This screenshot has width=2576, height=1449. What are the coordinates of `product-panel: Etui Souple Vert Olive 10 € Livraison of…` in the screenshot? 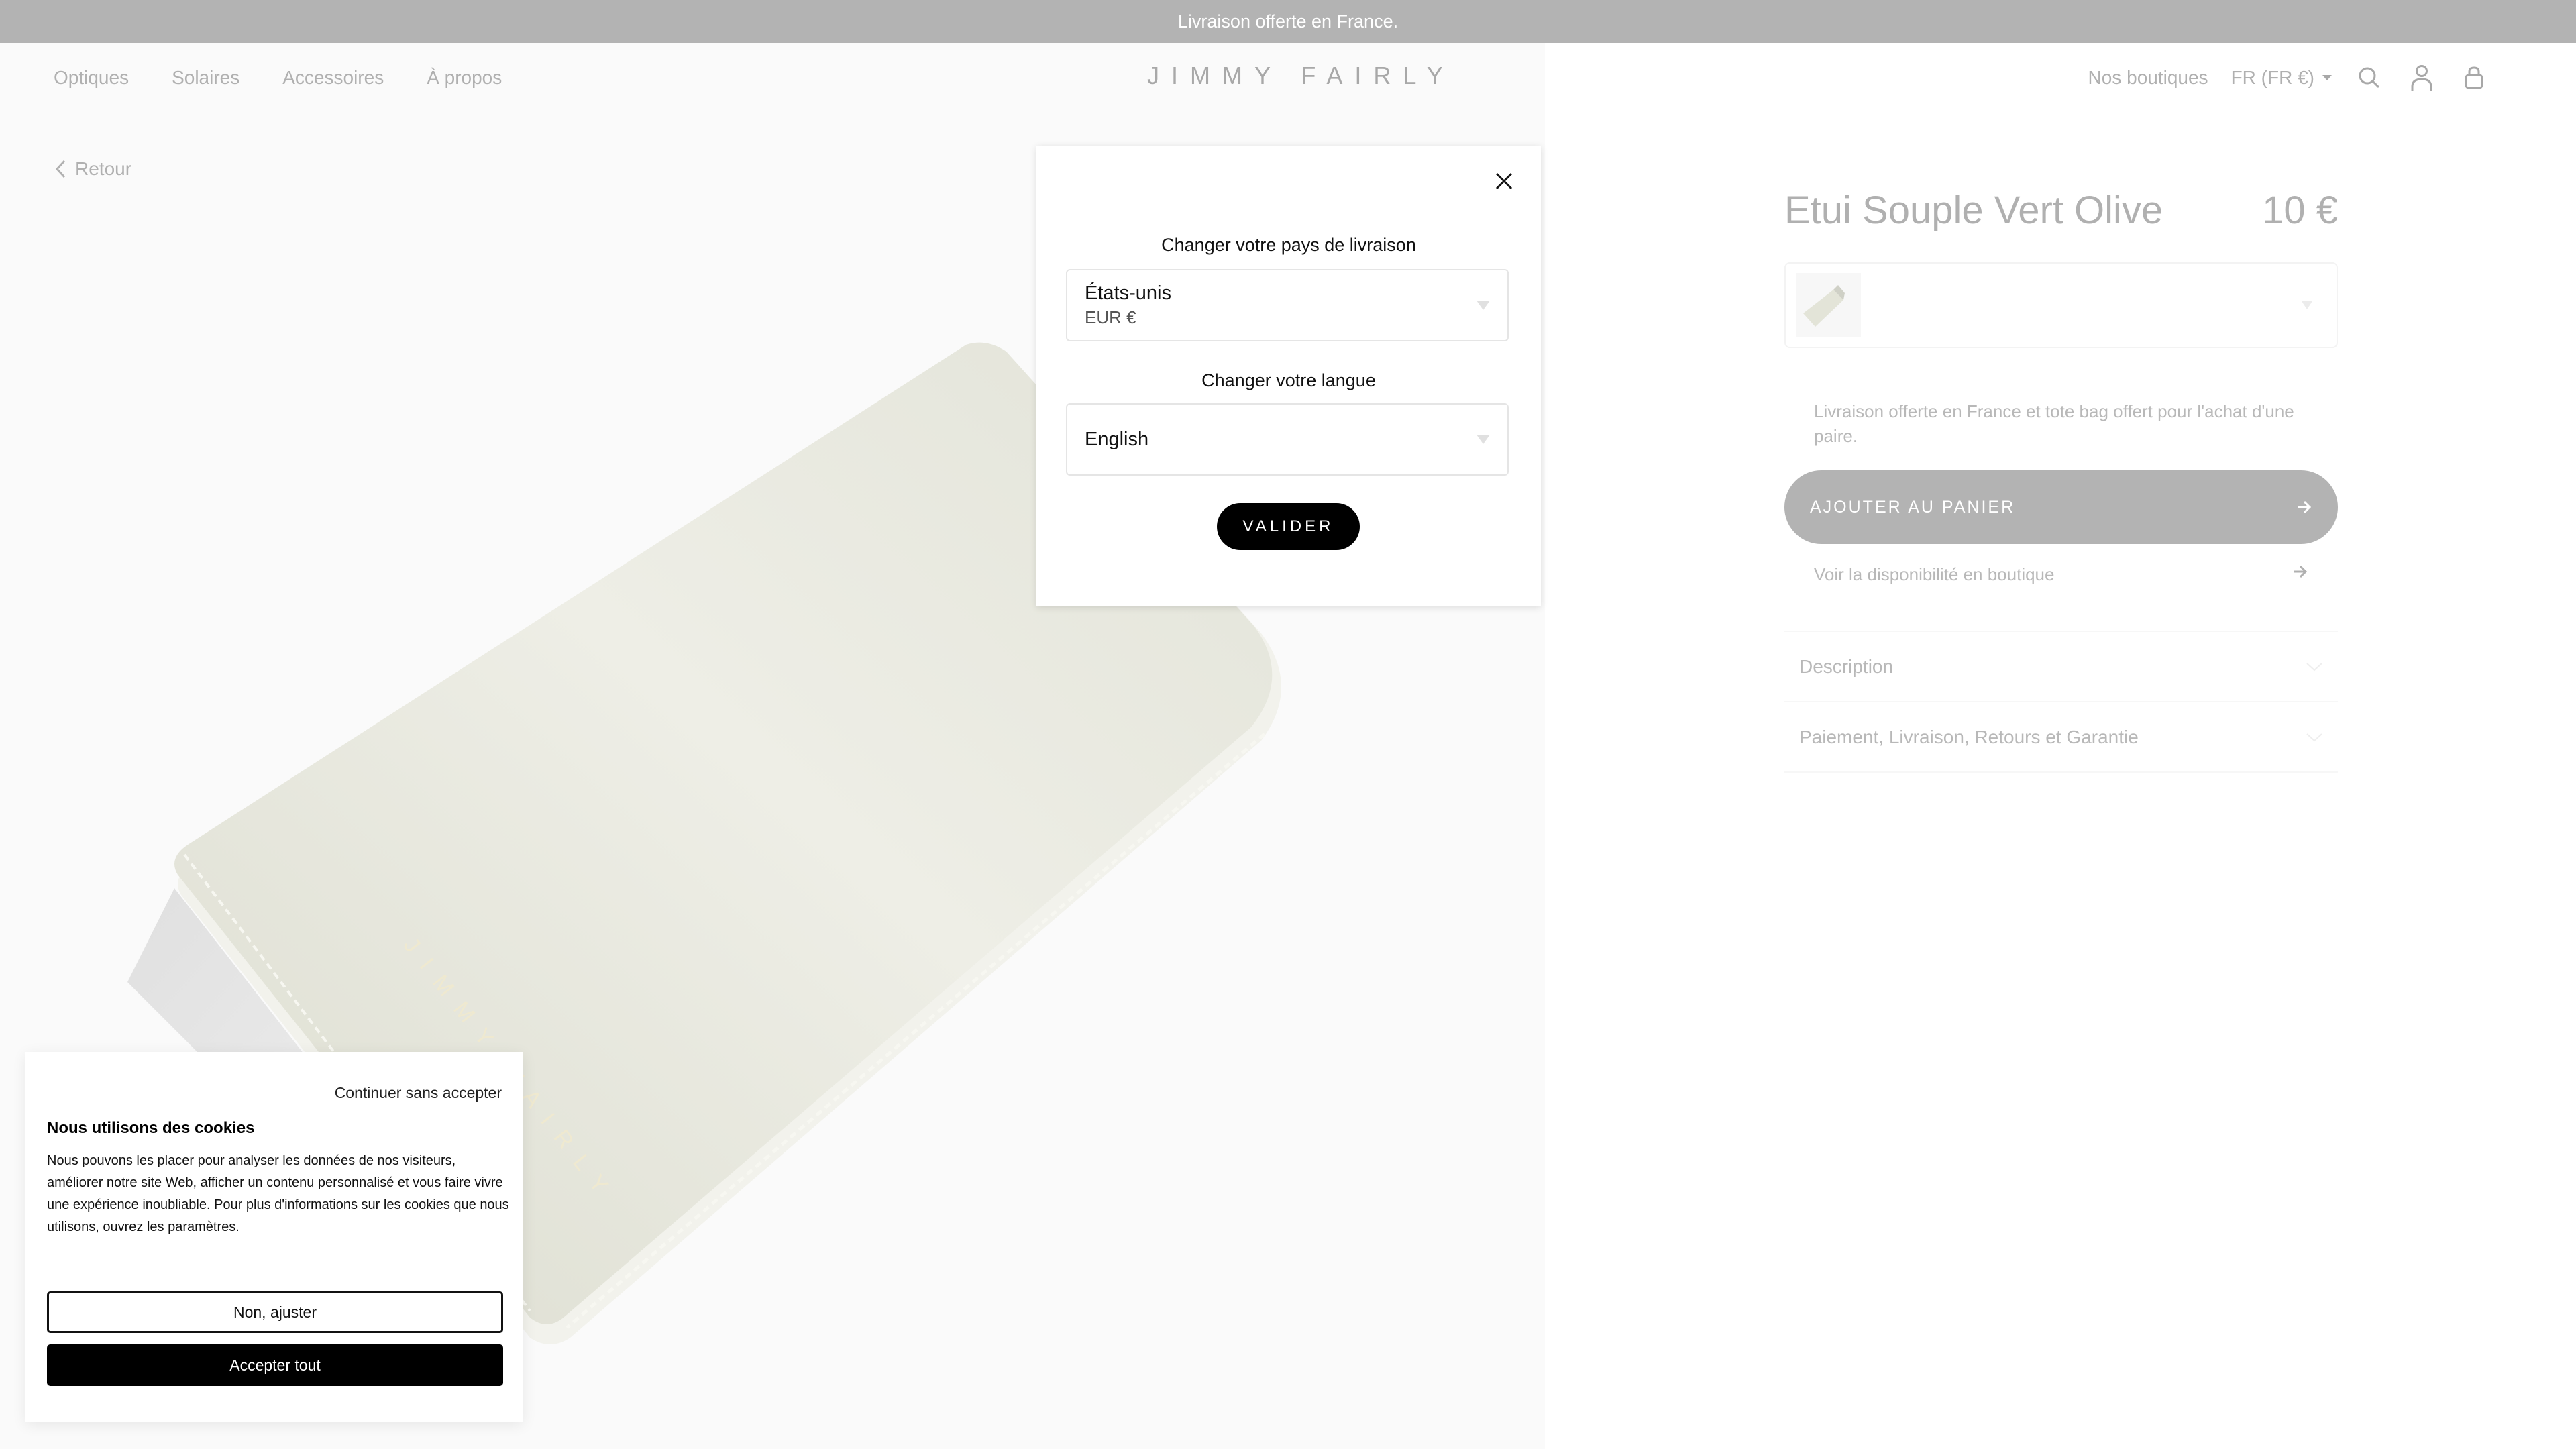 It's located at (2061, 480).